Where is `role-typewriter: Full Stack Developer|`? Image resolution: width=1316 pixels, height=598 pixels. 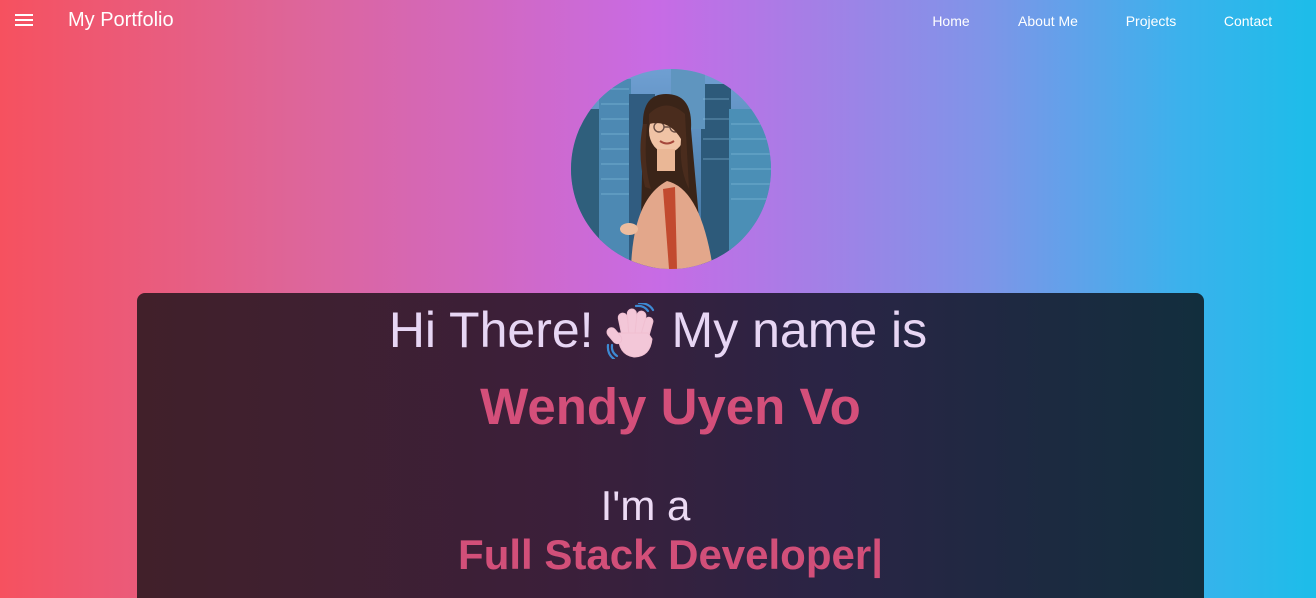 role-typewriter: Full Stack Developer| is located at coordinates (670, 554).